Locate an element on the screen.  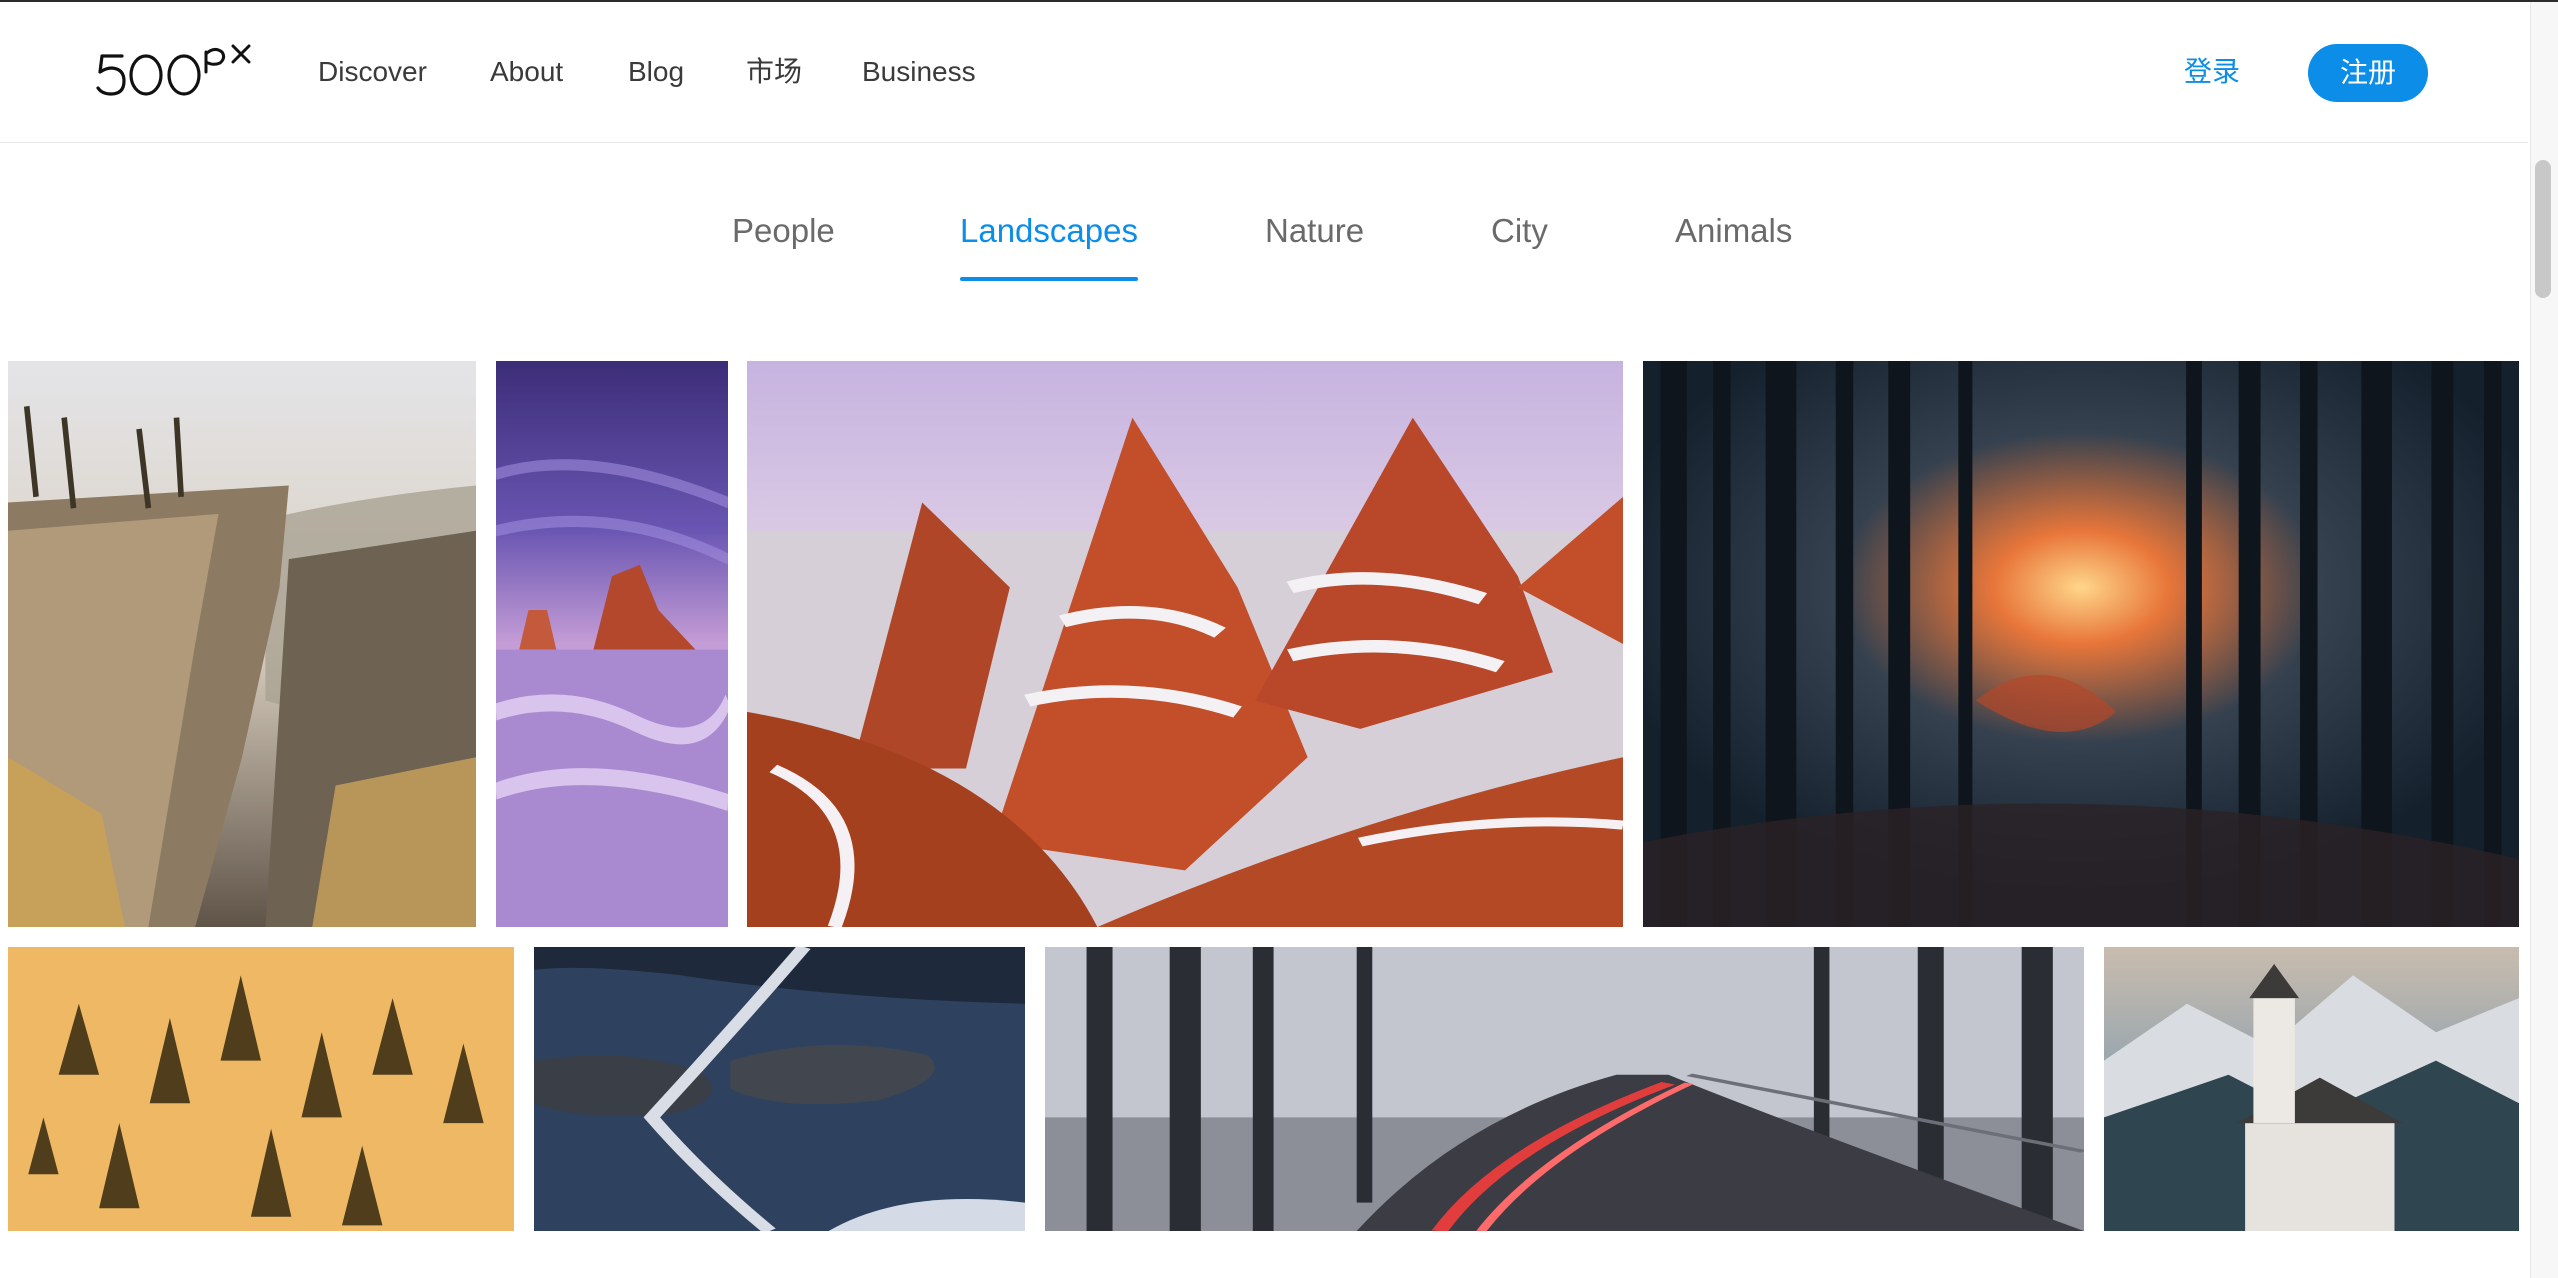
photo-sea-arch is located at coordinates (612, 644).